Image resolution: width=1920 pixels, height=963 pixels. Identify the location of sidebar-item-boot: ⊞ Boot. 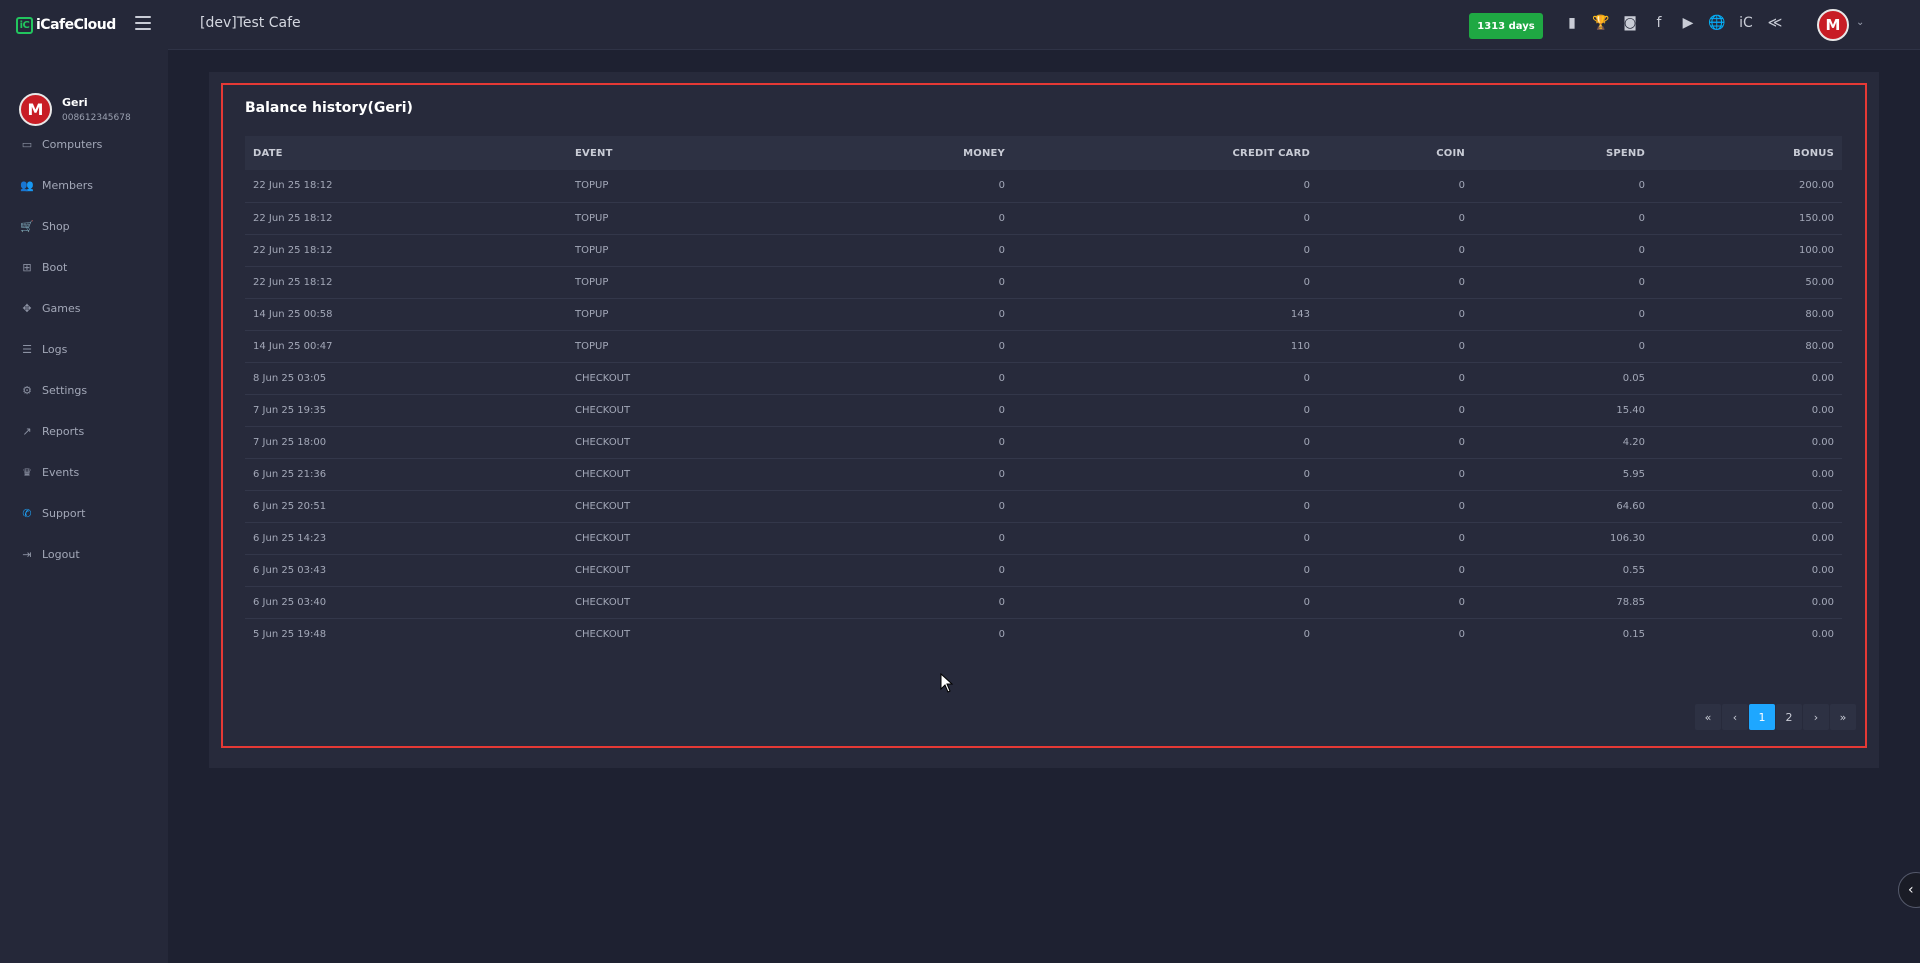
(84, 267).